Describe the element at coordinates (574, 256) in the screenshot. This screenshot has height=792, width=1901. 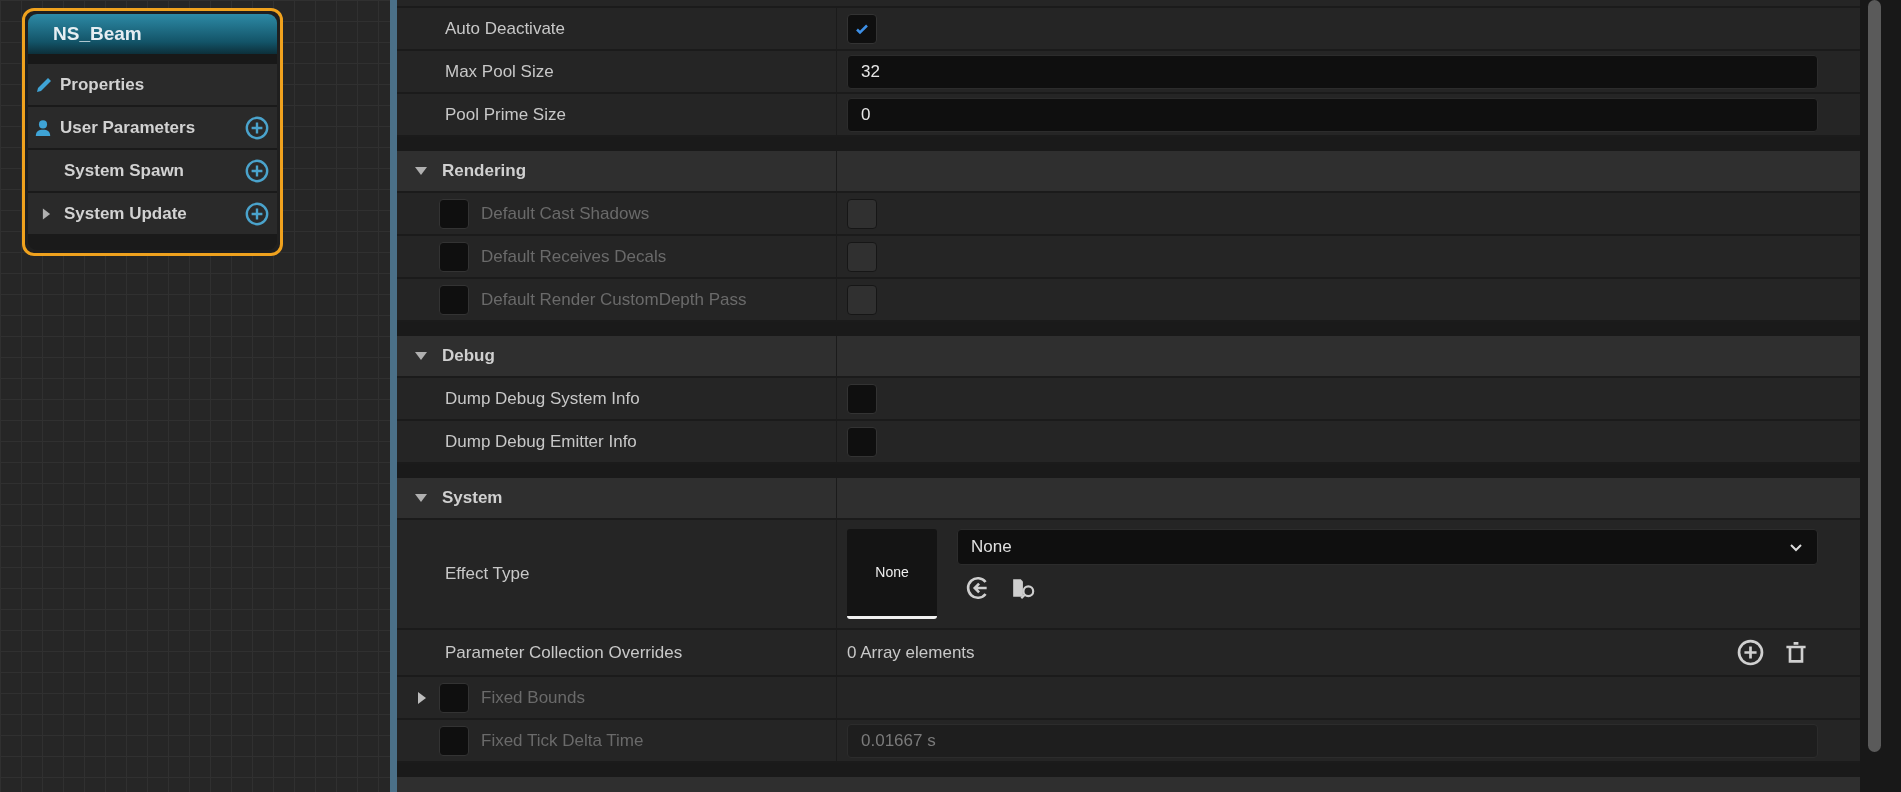
I see `property-label: Default Receives Decals` at that location.